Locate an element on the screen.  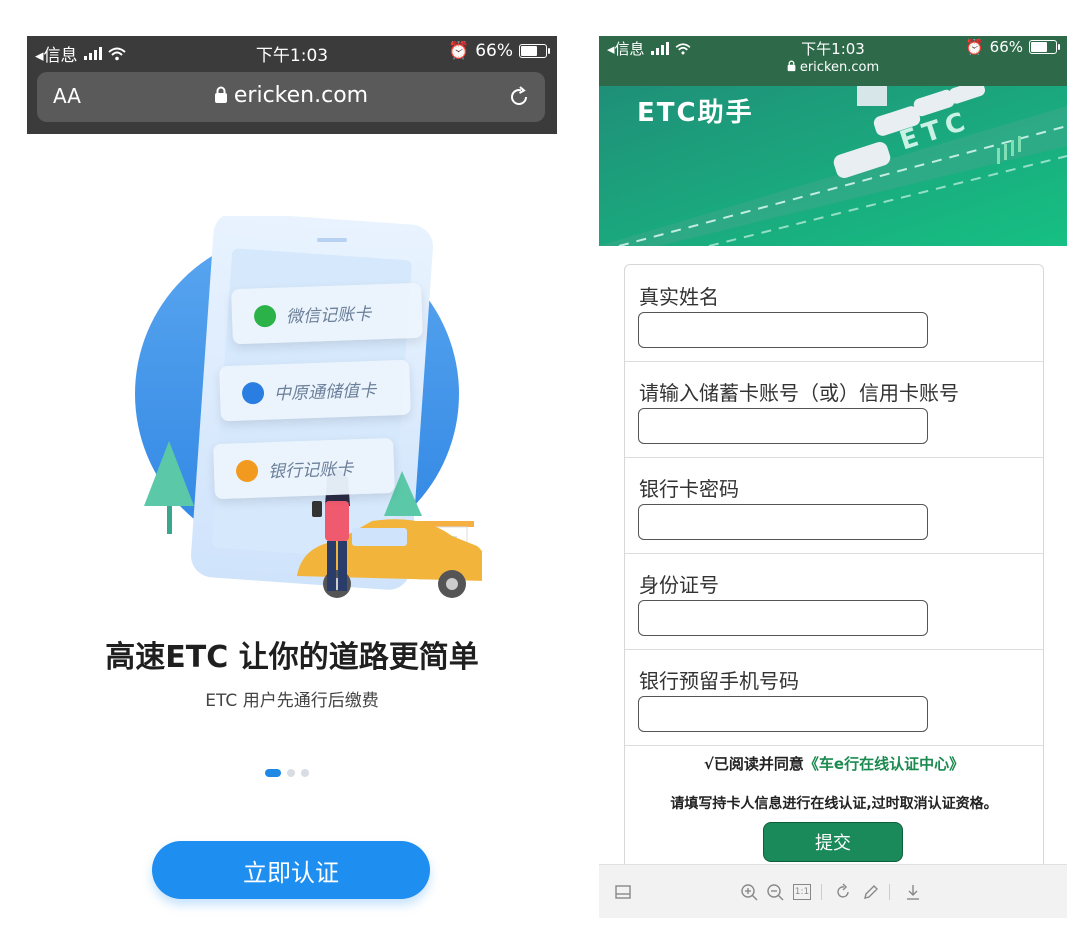
page-indicator is located at coordinates (287, 773).